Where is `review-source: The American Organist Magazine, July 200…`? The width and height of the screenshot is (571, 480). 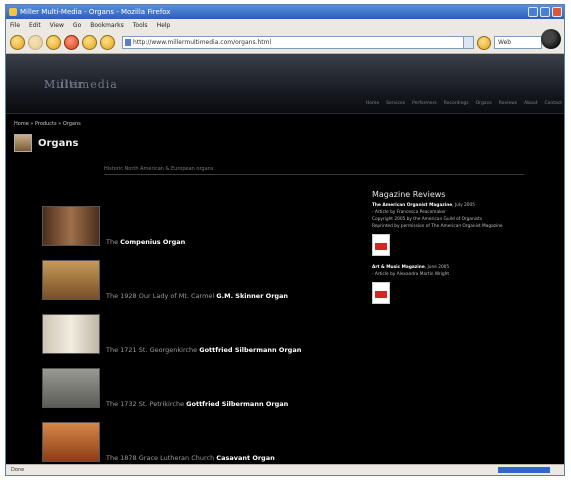 review-source: The American Organist Magazine, July 200… is located at coordinates (423, 205).